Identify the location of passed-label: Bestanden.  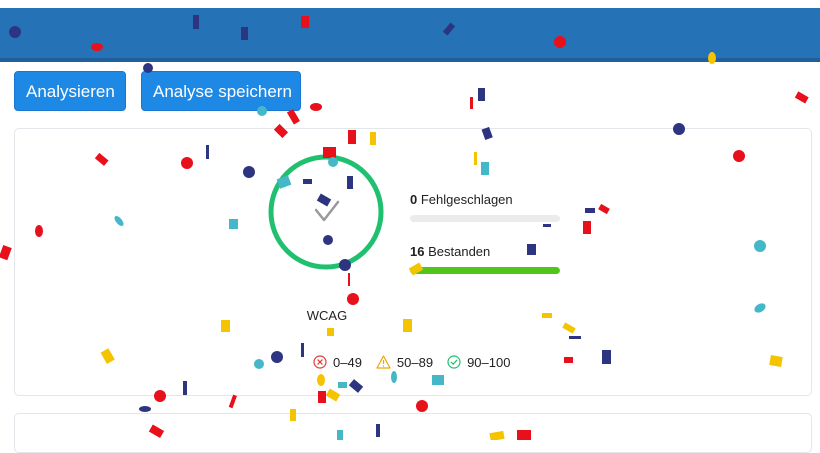
(459, 251).